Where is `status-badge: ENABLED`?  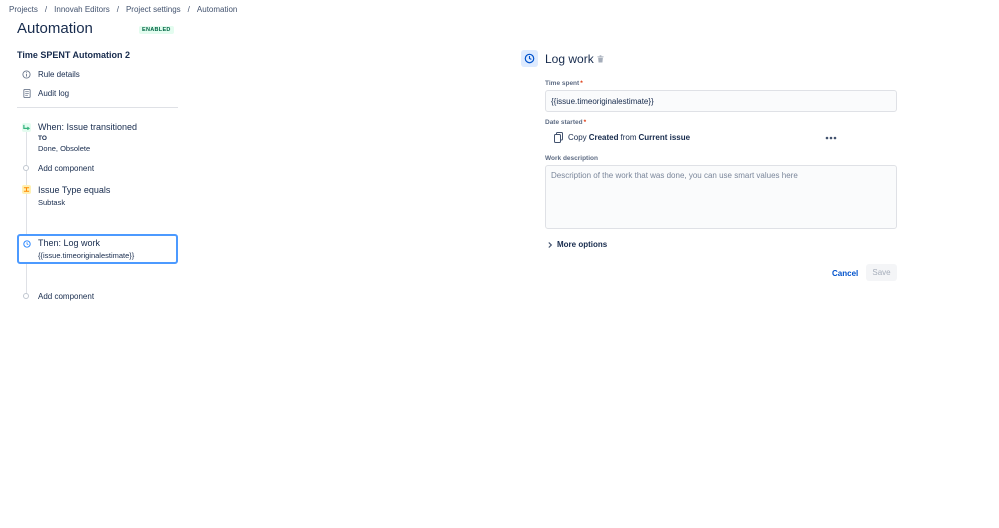 status-badge: ENABLED is located at coordinates (156, 30).